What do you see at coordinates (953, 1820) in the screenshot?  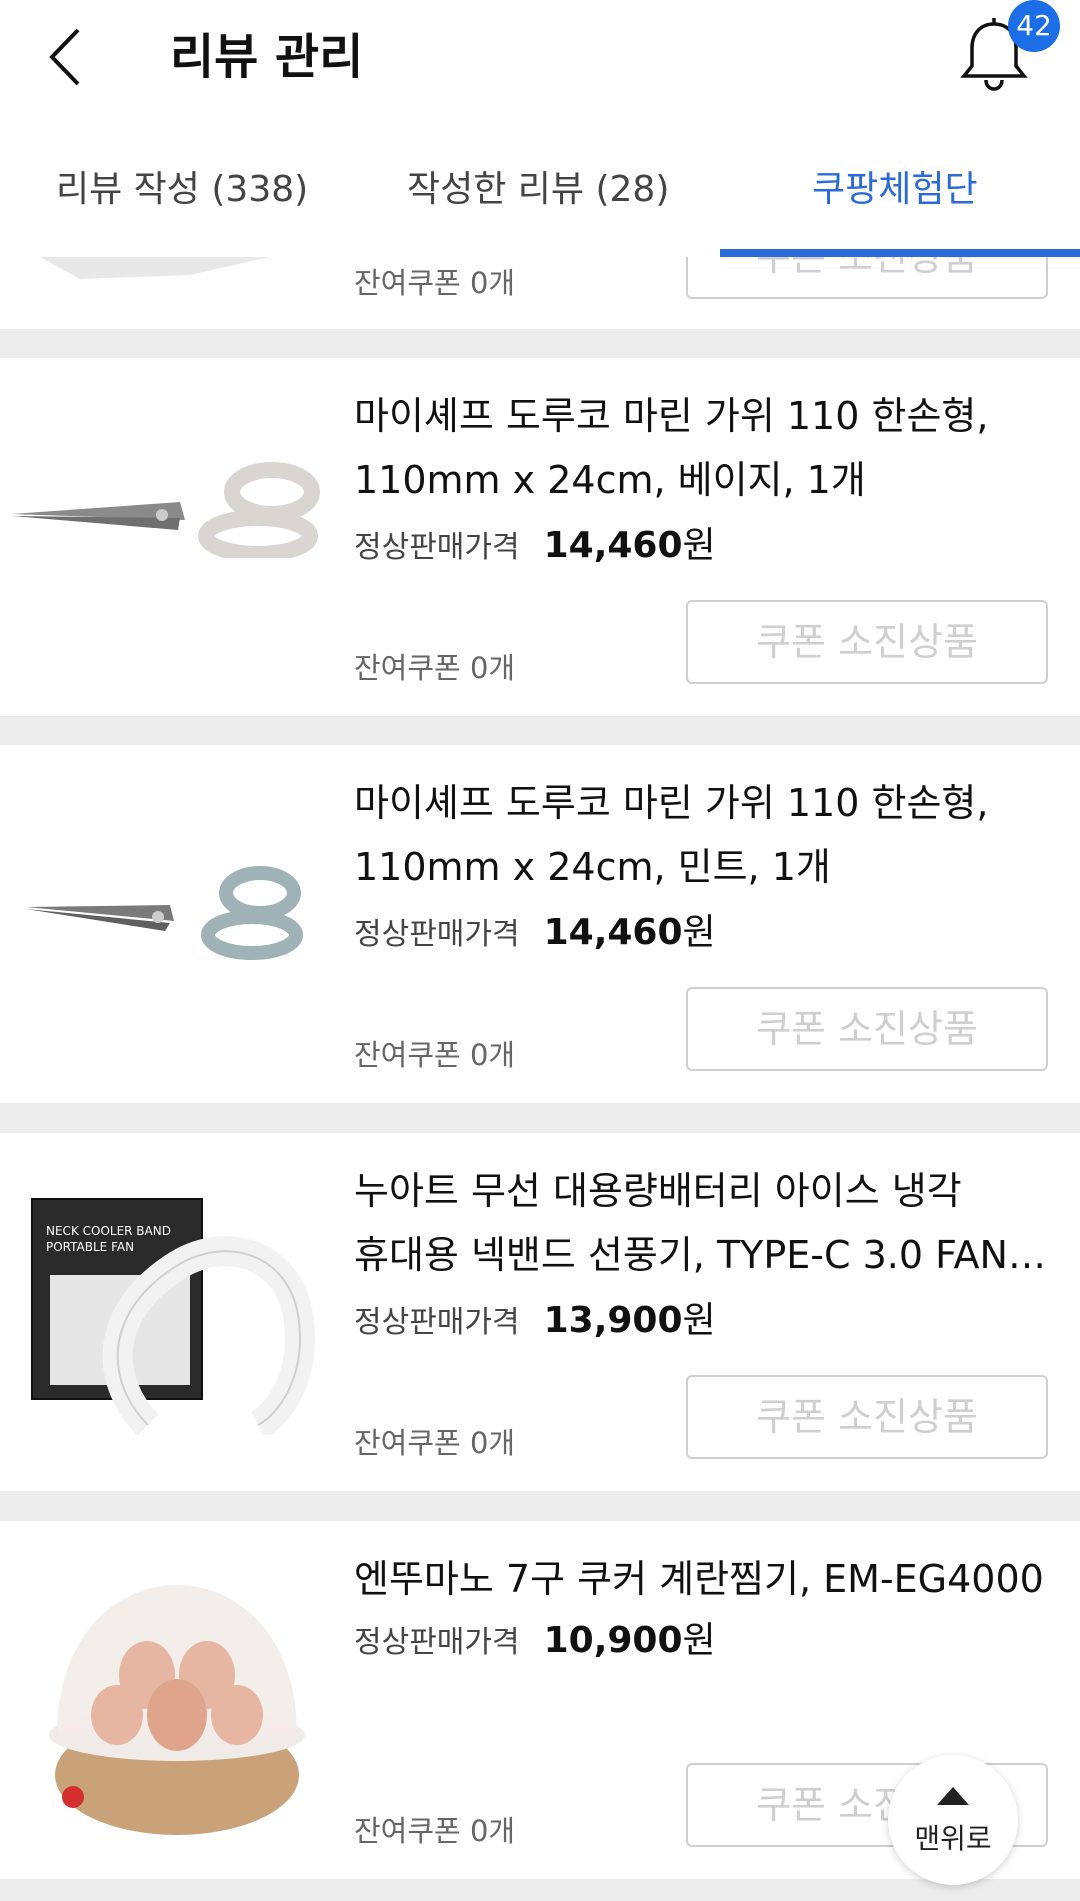 I see `scroll-to-top-button: 맨위로` at bounding box center [953, 1820].